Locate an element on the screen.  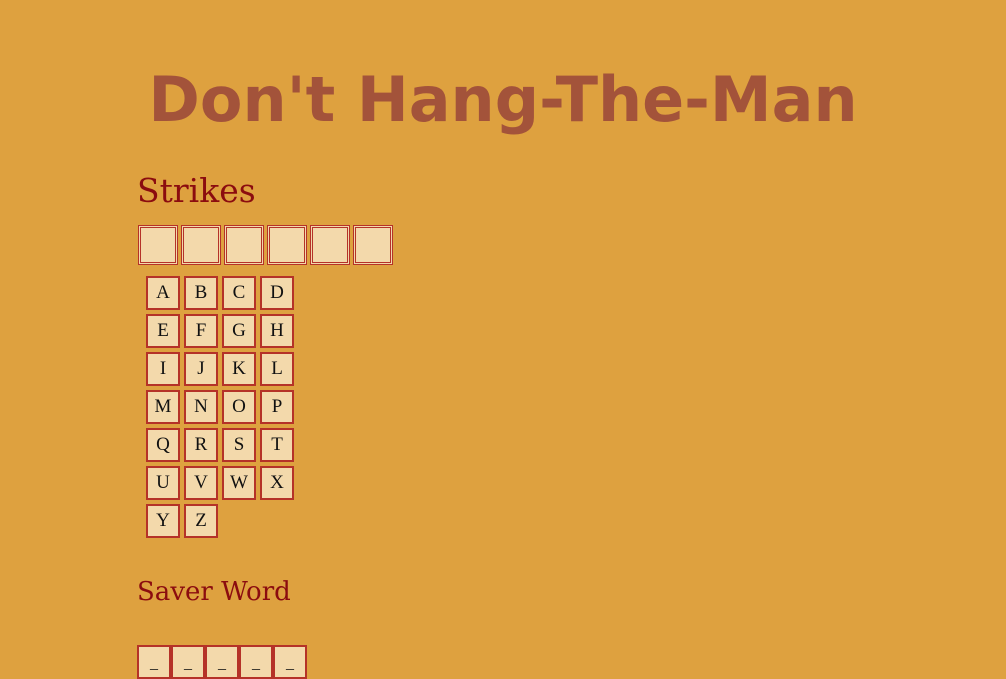
letter-tile-g: G is located at coordinates (239, 331).